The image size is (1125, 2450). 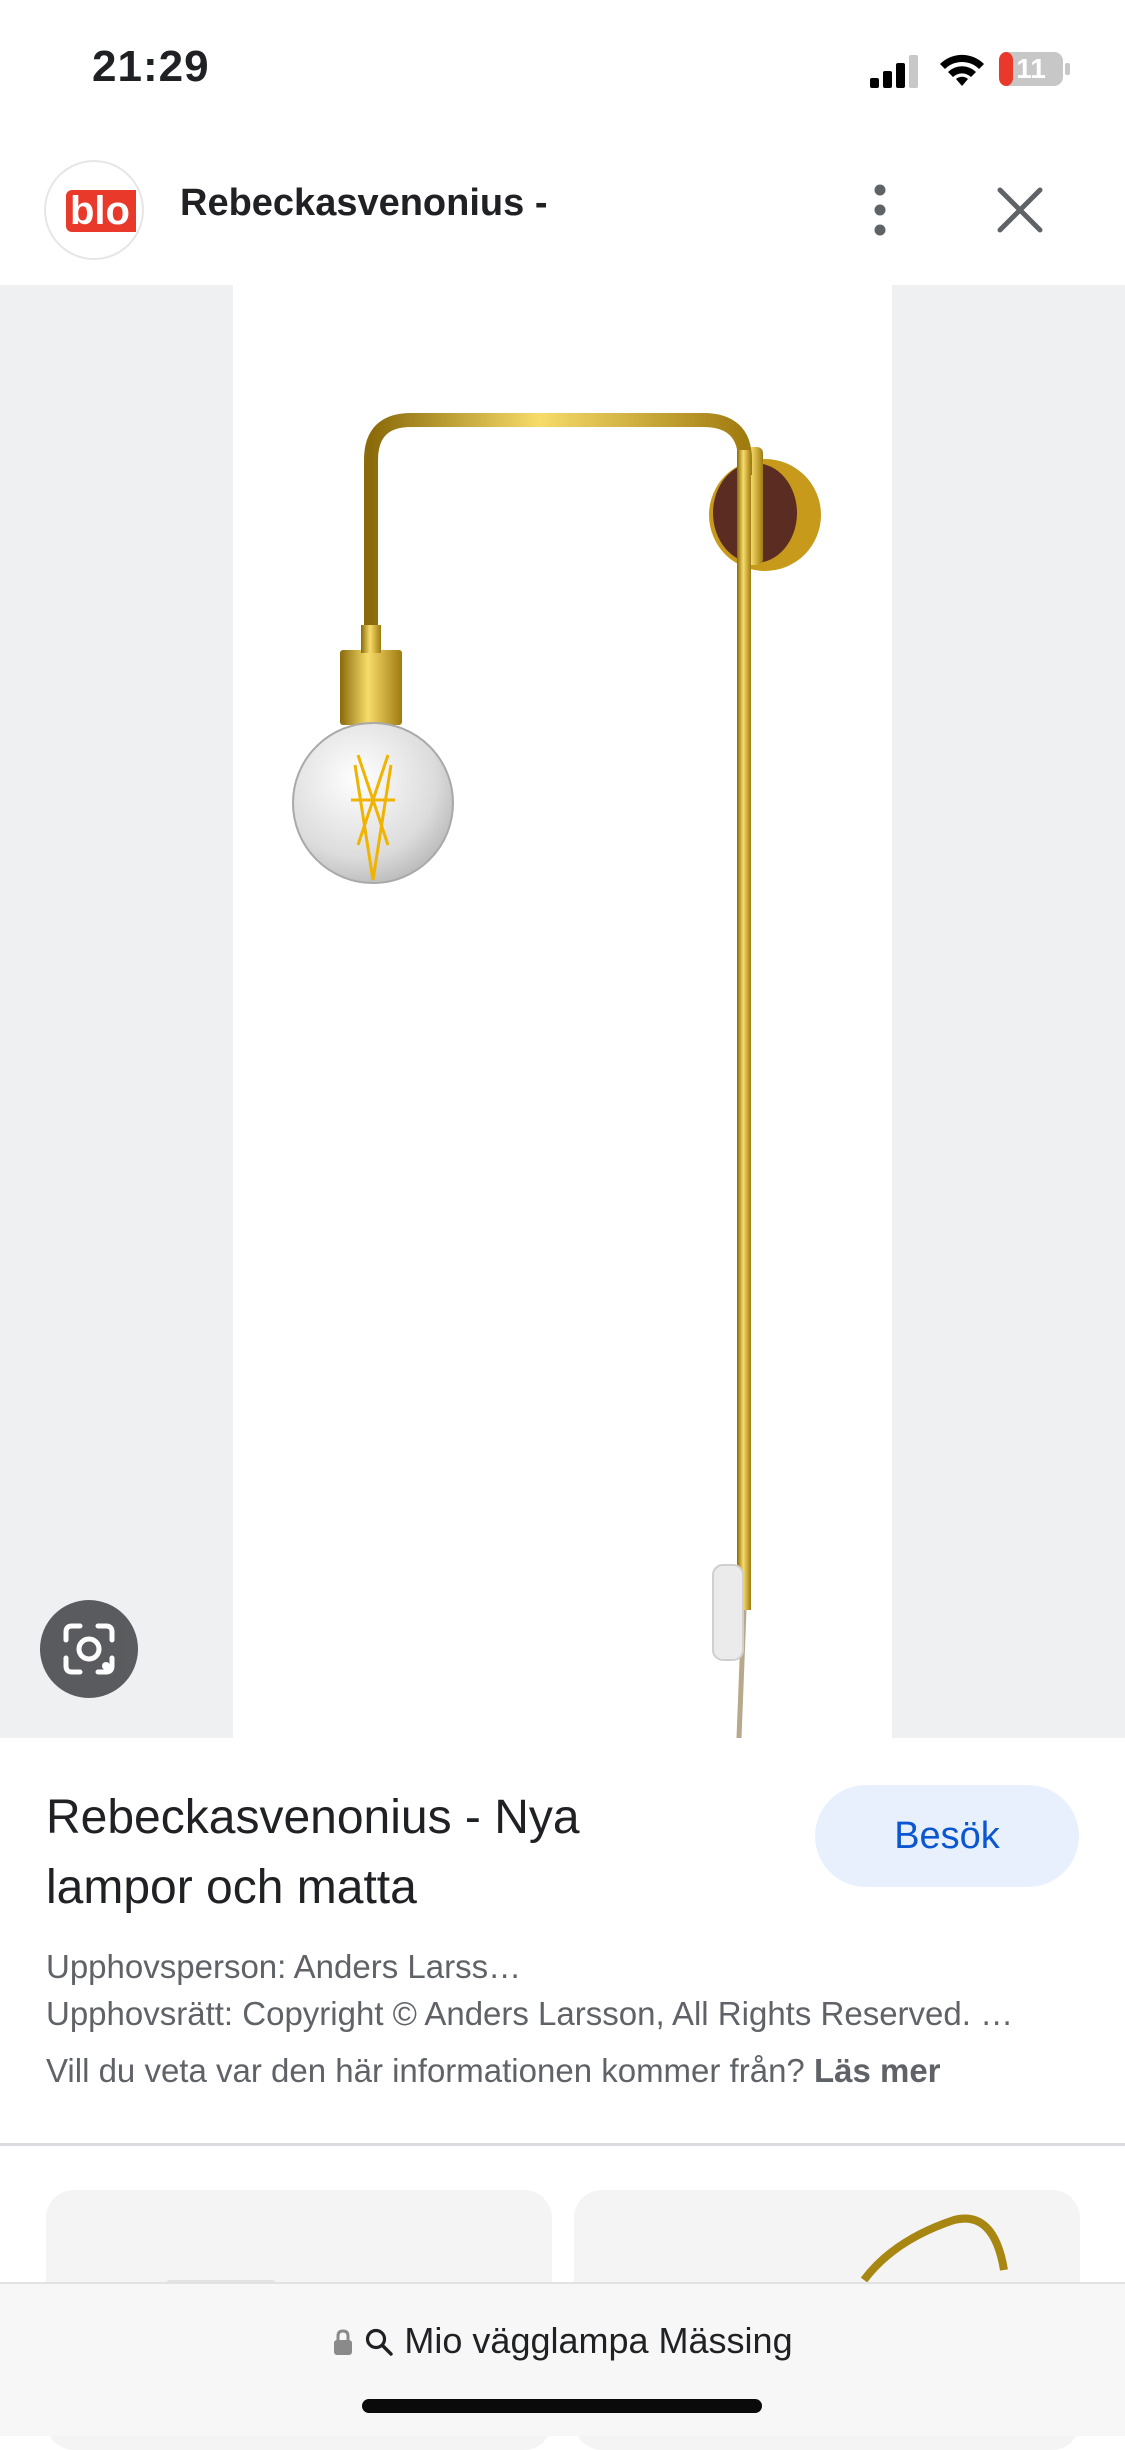 I want to click on battery-icon: 11, so click(x=1035, y=69).